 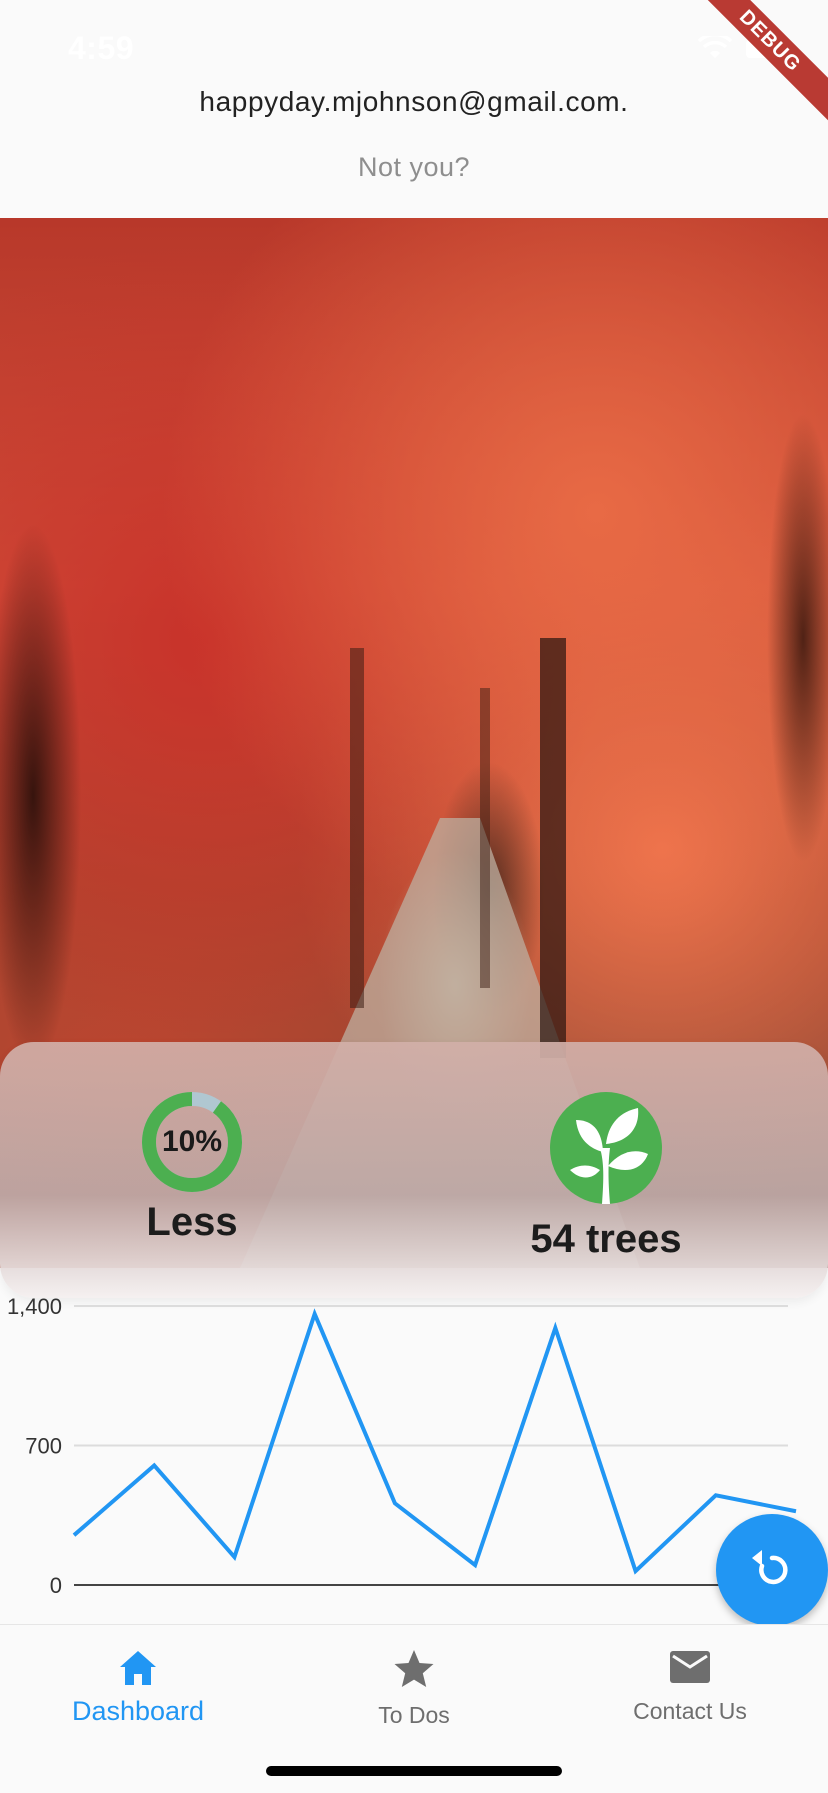 I want to click on not-you-link: Not you?, so click(x=414, y=167).